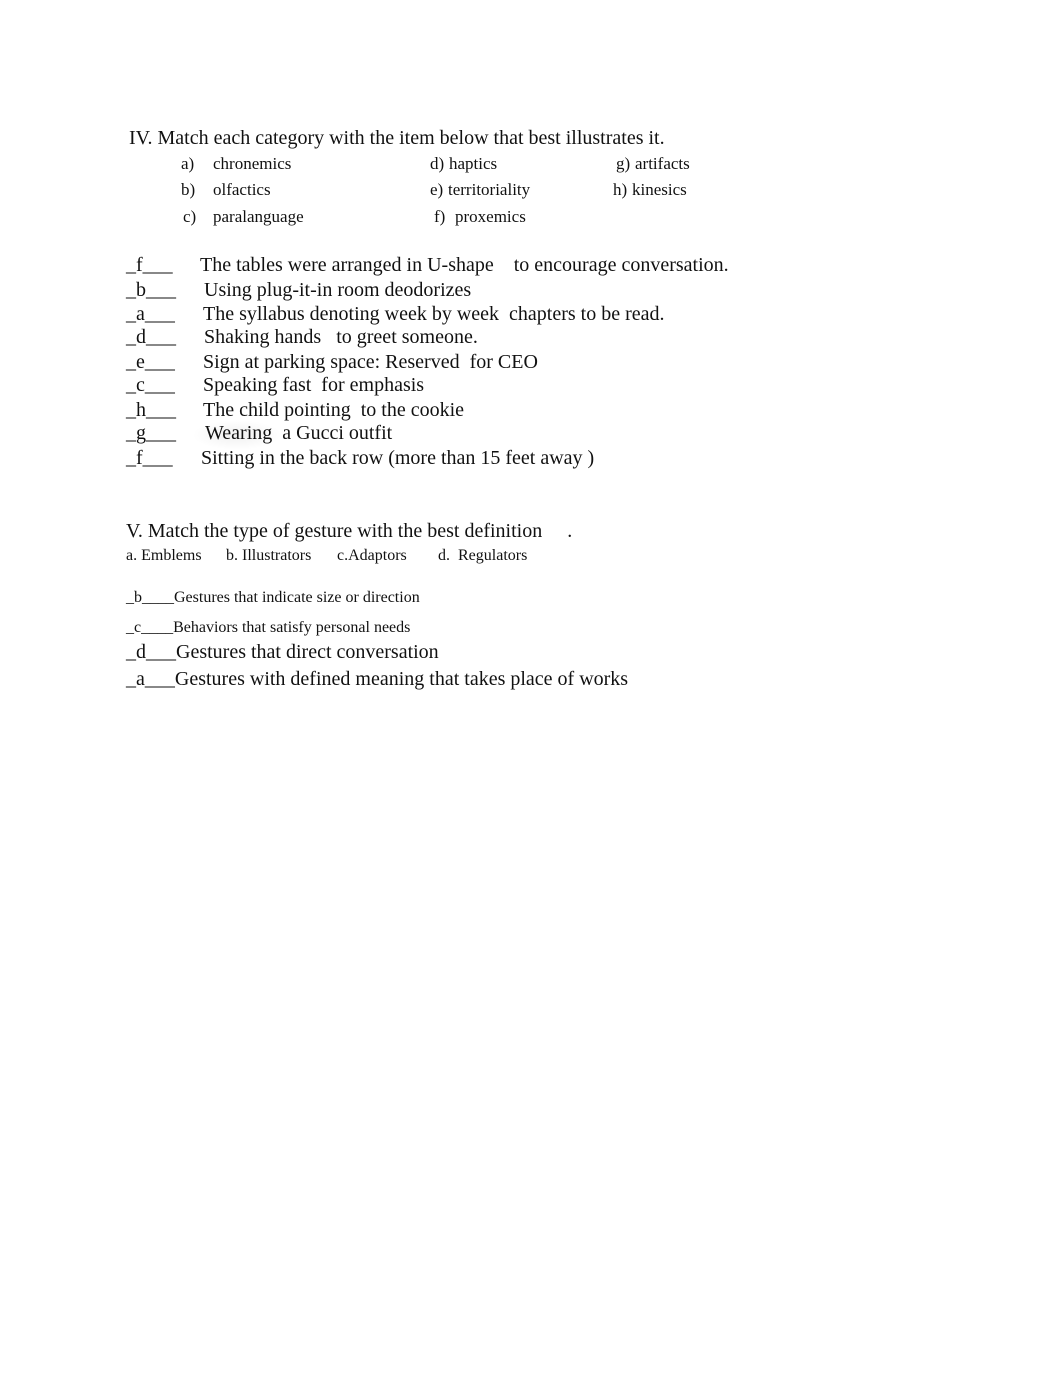 The image size is (1062, 1377). Describe the element at coordinates (437, 163) in the screenshot. I see `option-d-letter: d)` at that location.